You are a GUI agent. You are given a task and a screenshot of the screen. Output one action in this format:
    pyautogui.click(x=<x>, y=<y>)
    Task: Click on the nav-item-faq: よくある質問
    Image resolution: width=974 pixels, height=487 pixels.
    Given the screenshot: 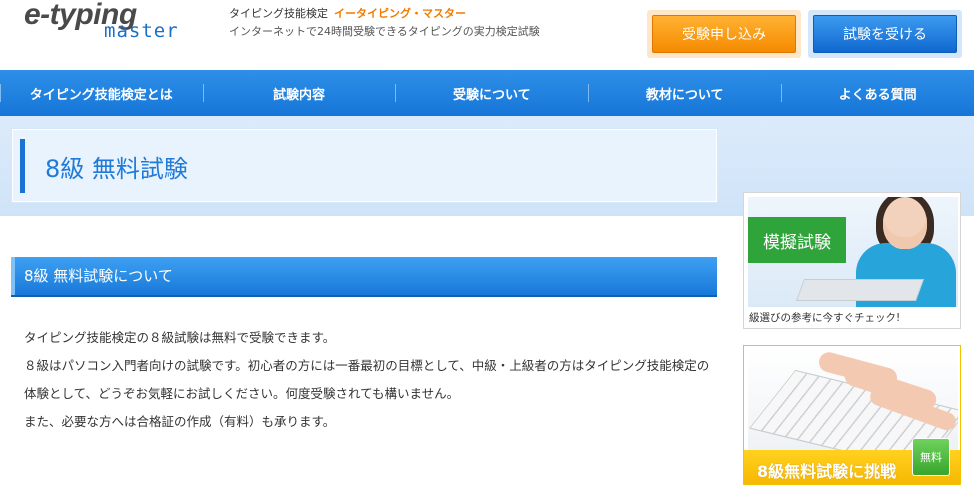 What is the action you would take?
    pyautogui.click(x=877, y=93)
    